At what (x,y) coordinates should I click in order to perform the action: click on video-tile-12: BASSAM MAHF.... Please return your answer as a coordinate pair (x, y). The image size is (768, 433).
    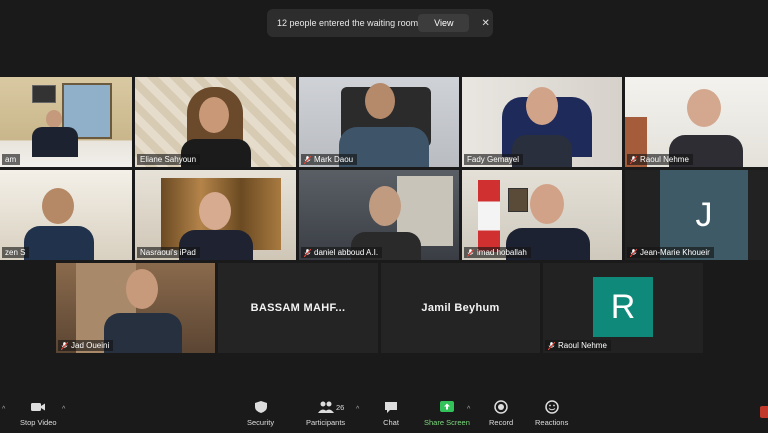
    Looking at the image, I should click on (298, 308).